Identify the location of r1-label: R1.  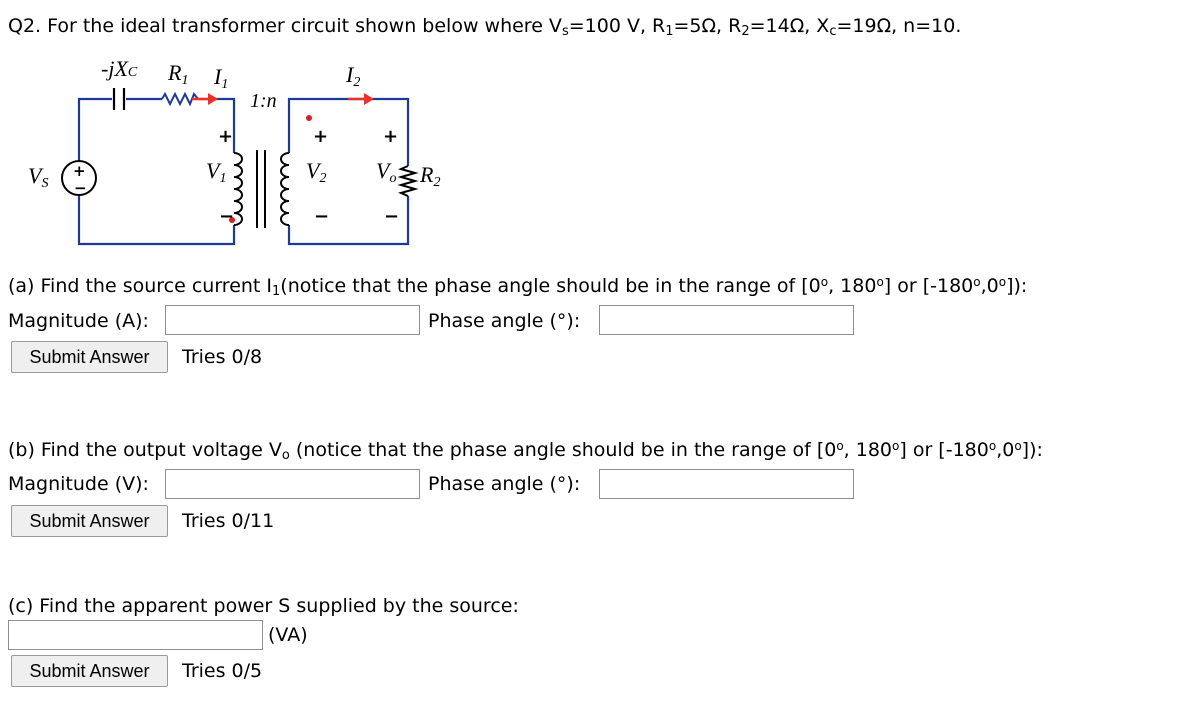
(177, 74).